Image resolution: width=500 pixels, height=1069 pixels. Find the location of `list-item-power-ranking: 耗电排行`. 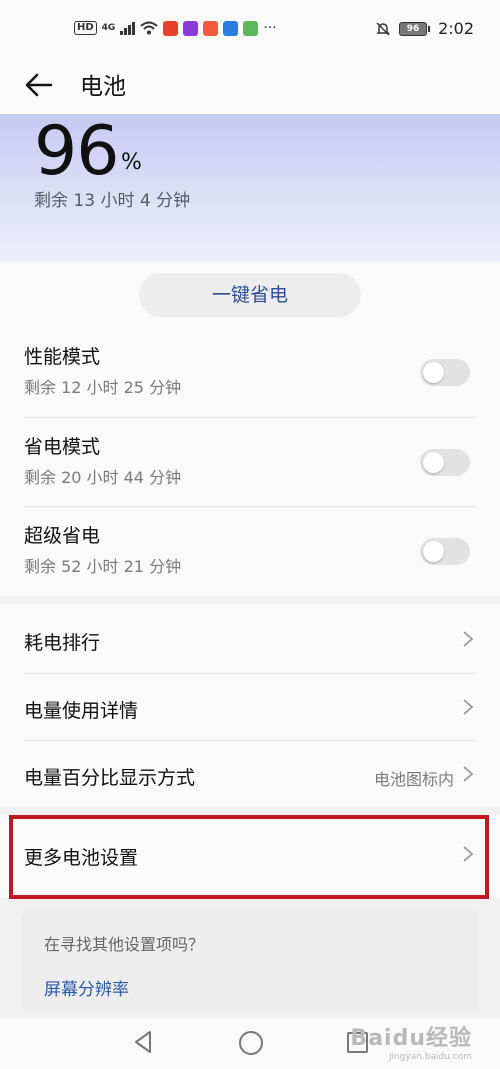

list-item-power-ranking: 耗电排行 is located at coordinates (250, 639).